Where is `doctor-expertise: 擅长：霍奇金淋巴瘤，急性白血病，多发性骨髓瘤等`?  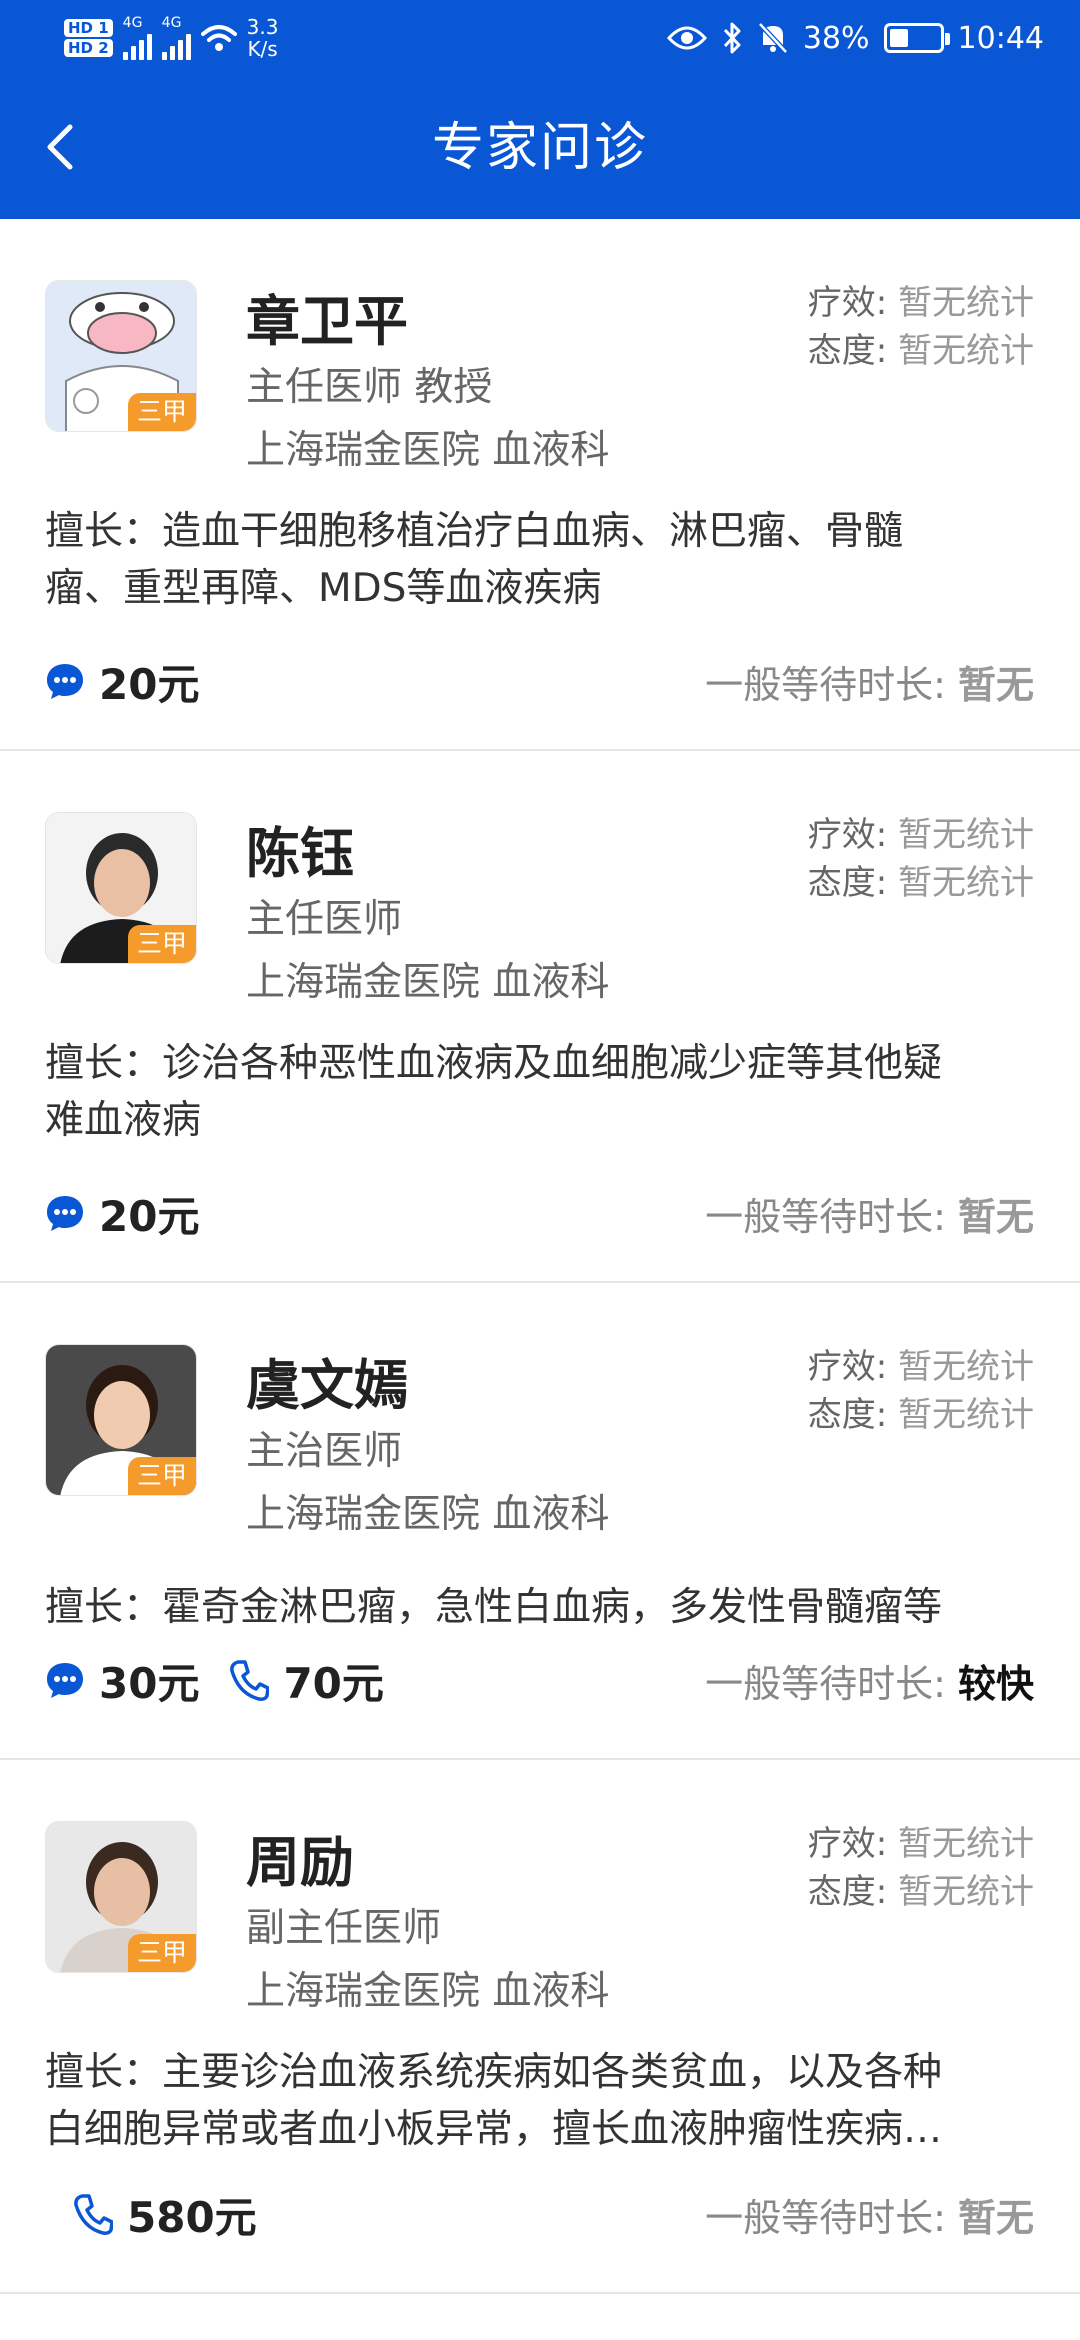 doctor-expertise: 擅长：霍奇金淋巴瘤，急性白血病，多发性骨髓瘤等 is located at coordinates (494, 1607).